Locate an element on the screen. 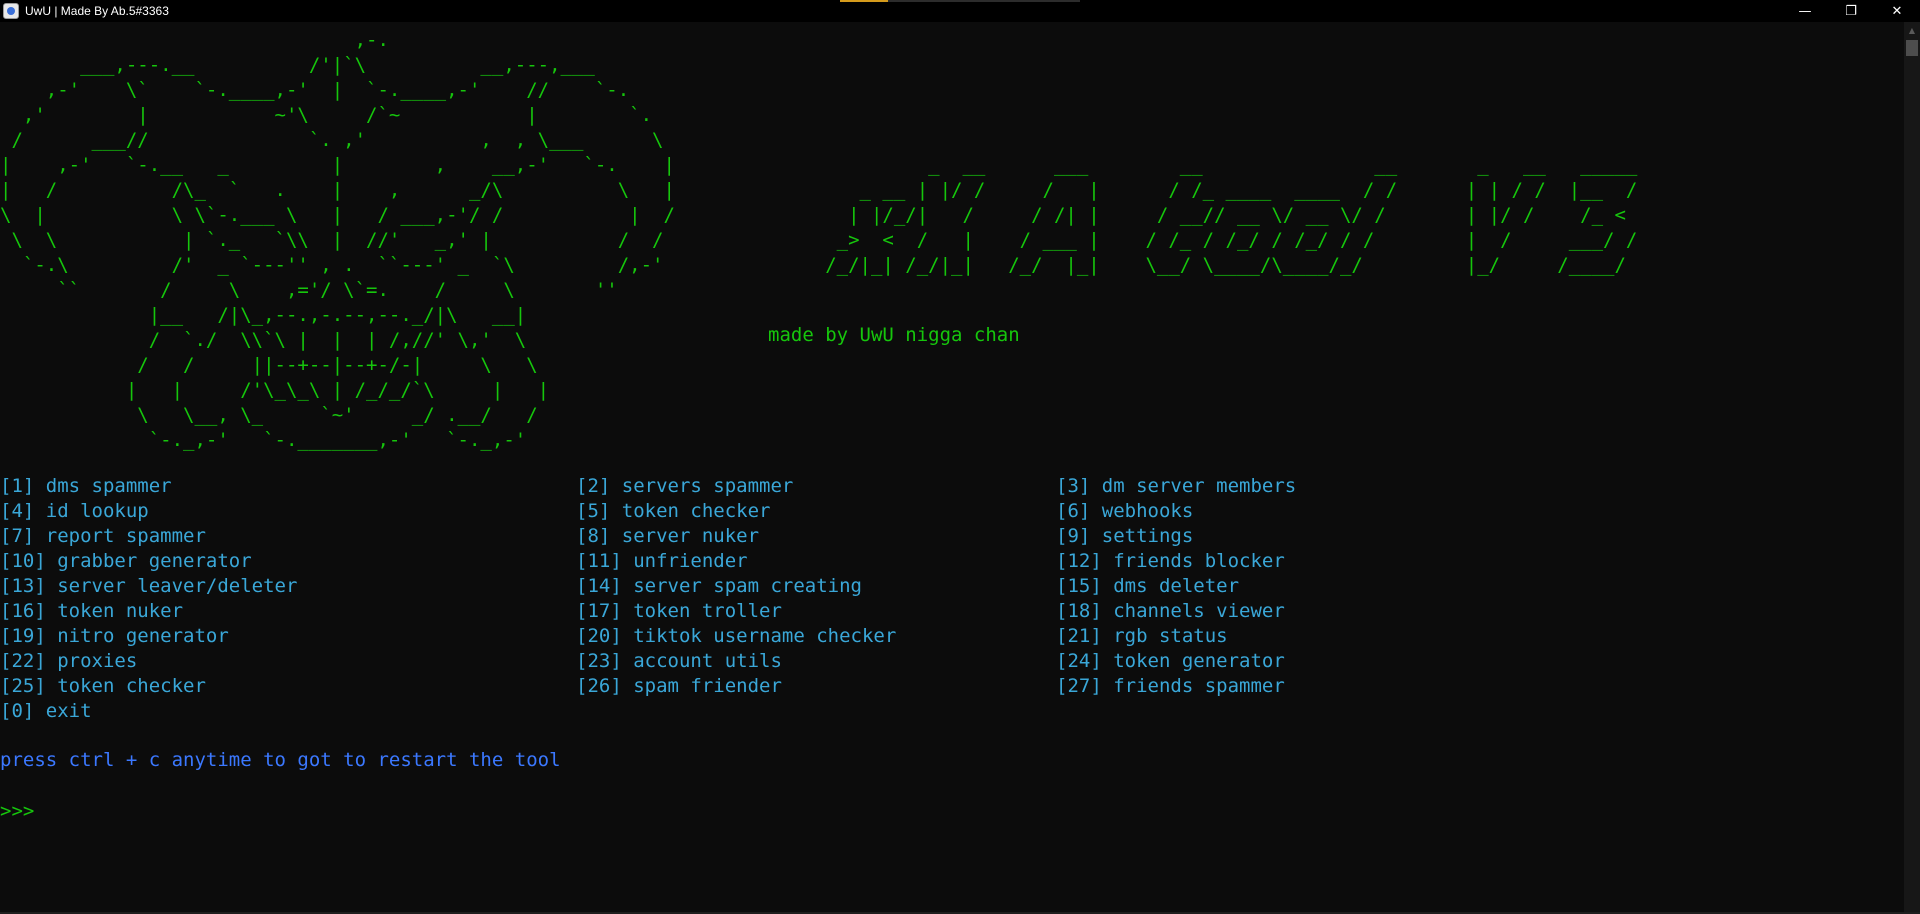 The width and height of the screenshot is (1920, 914). scroll-up-arrow-icon: ▲ is located at coordinates (1912, 30).